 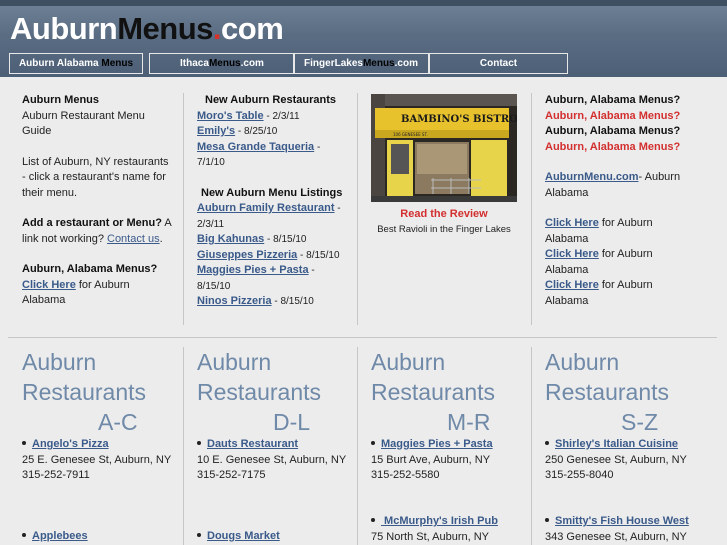 What do you see at coordinates (237, 131) in the screenshot?
I see `new-restaurant-item: Emily's - 8/25/10` at bounding box center [237, 131].